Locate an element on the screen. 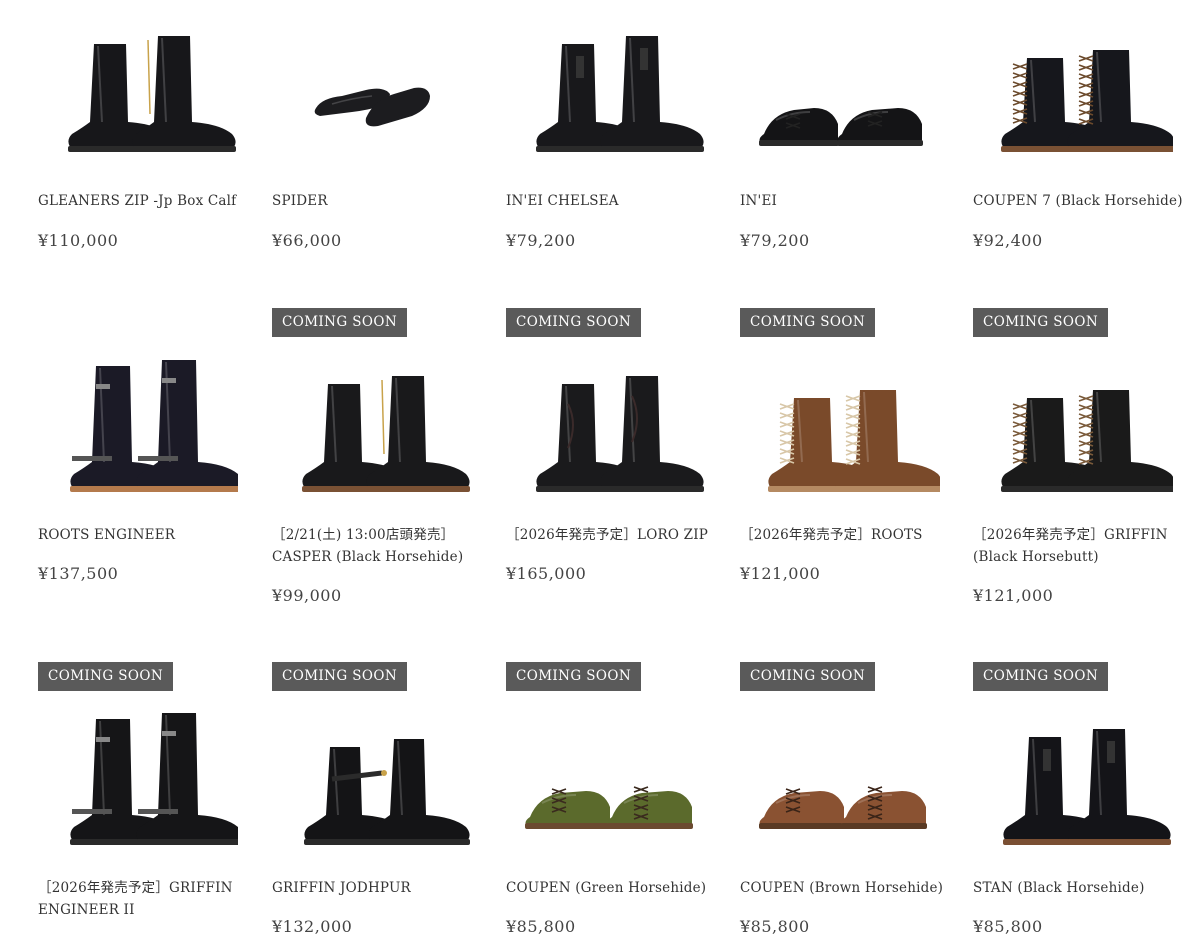 The height and width of the screenshot is (936, 1200). product-name: ROOTS ENGINEER is located at coordinates (138, 535).